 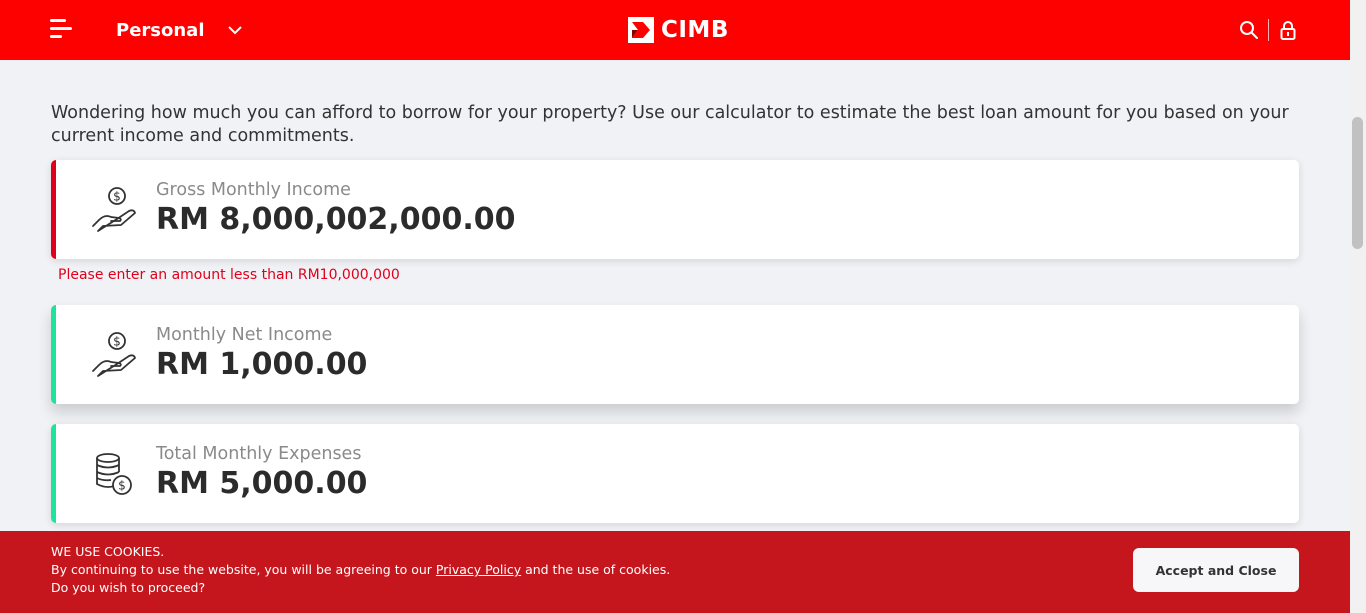 I want to click on field-label: Monthly Net Income, so click(x=244, y=335).